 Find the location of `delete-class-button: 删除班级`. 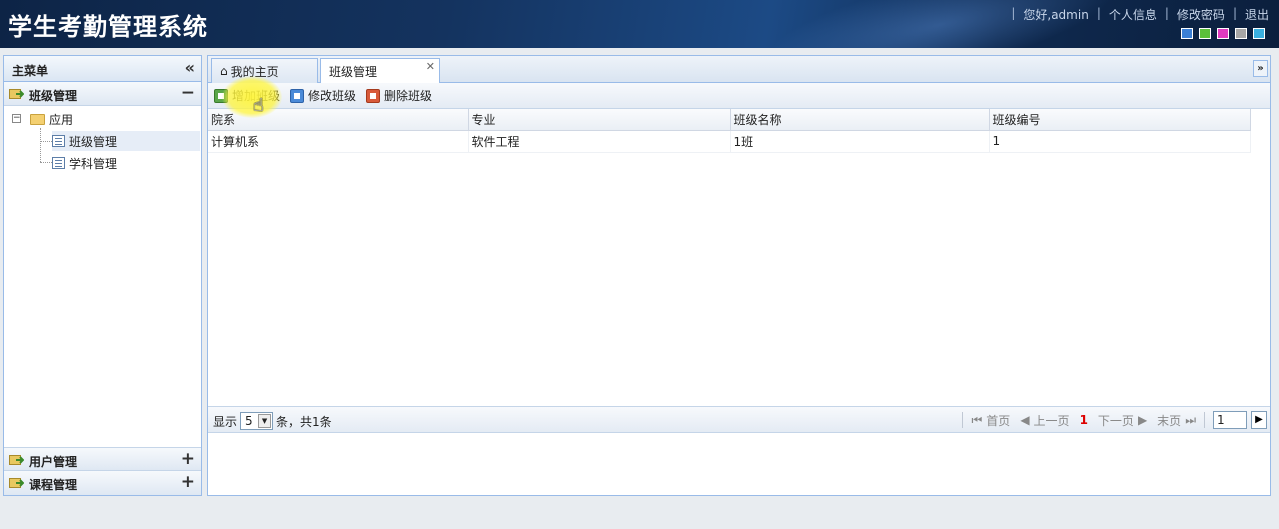

delete-class-button: 删除班级 is located at coordinates (399, 95).